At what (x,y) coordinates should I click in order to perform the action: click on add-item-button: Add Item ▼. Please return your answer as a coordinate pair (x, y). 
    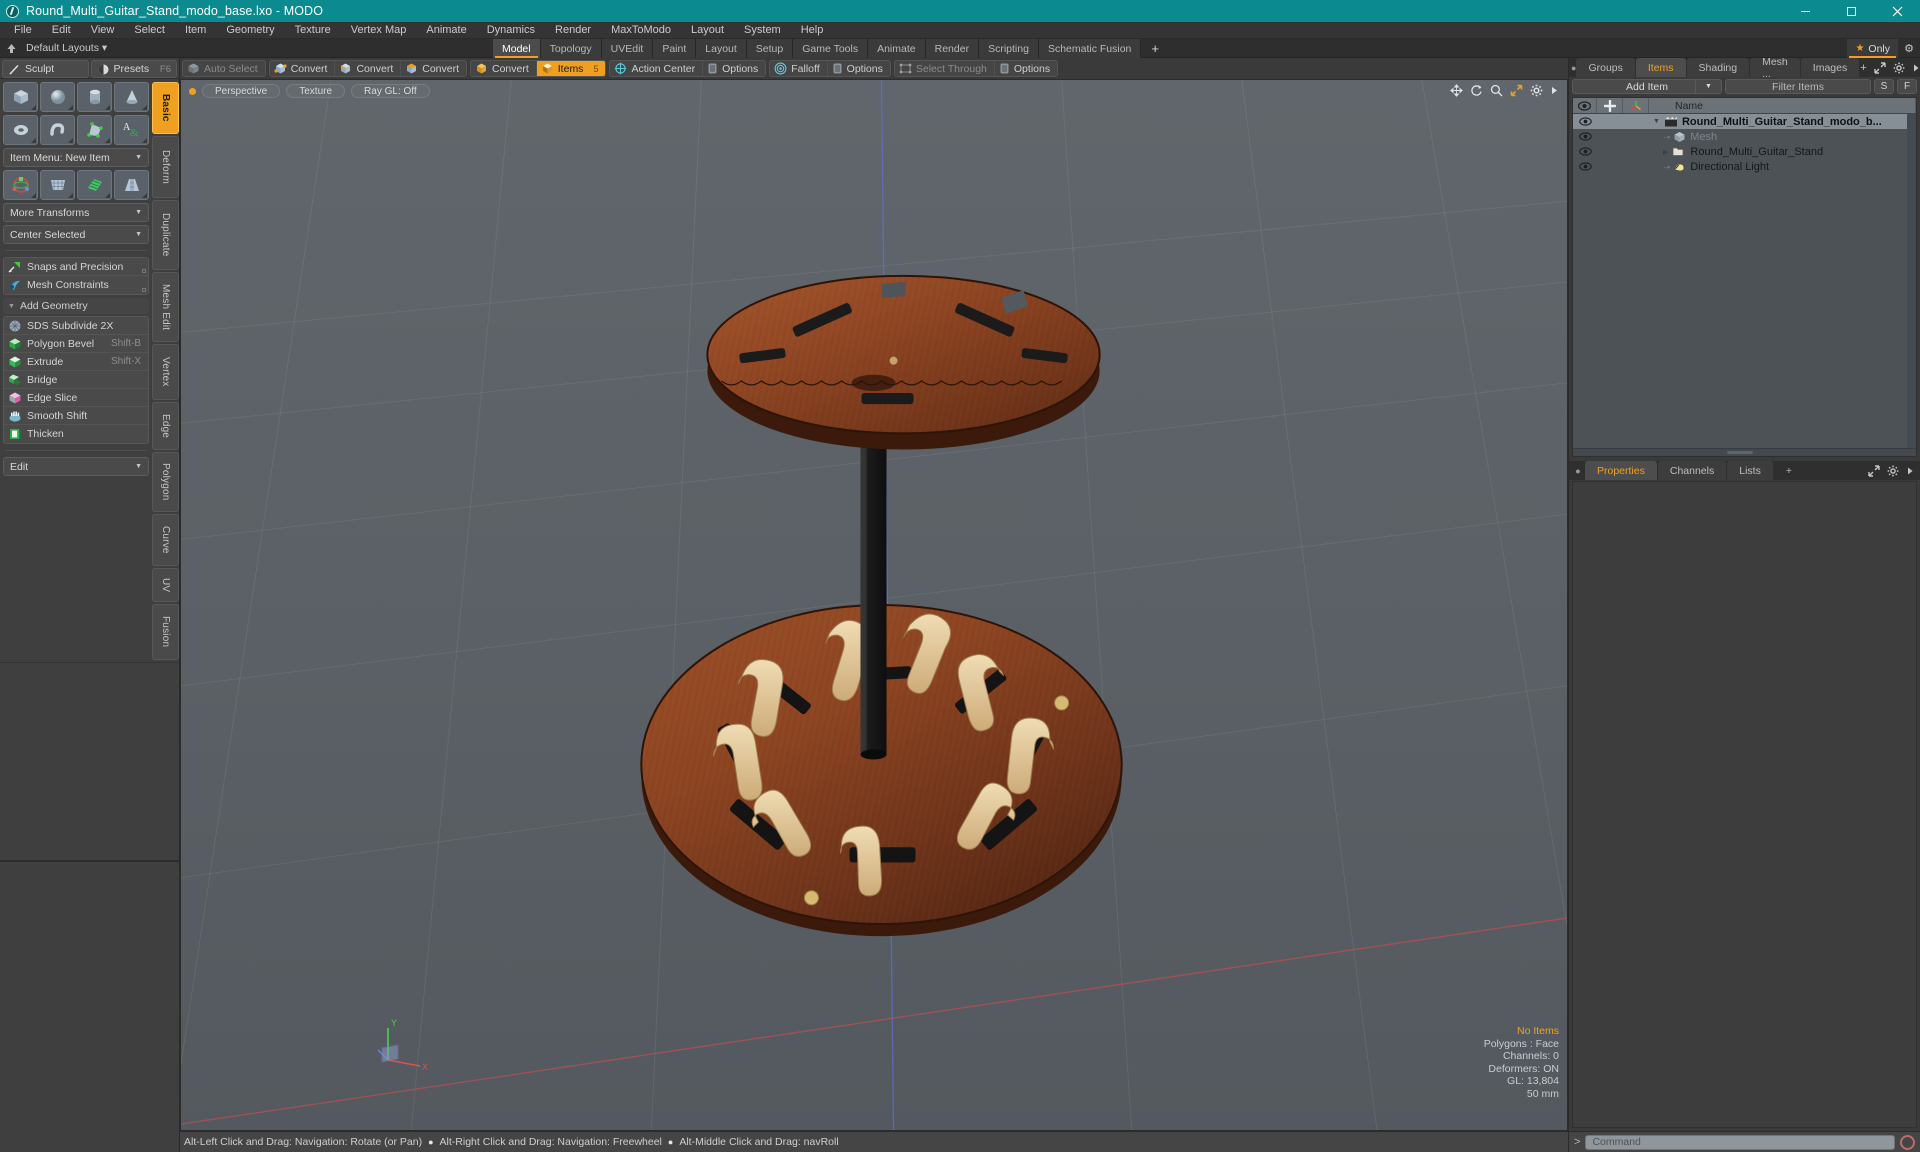
    Looking at the image, I should click on (1647, 86).